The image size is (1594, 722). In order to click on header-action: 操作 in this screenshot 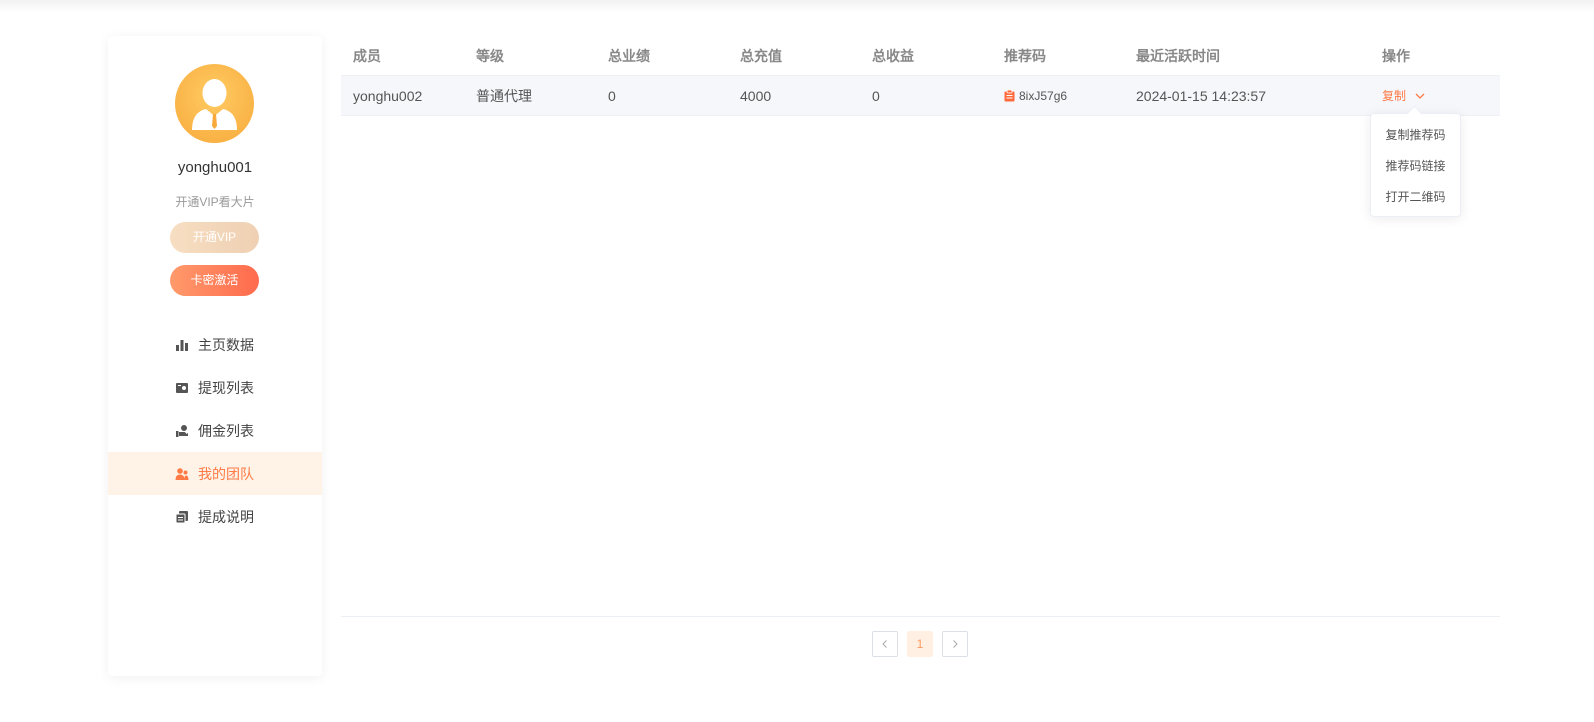, I will do `click(1396, 55)`.